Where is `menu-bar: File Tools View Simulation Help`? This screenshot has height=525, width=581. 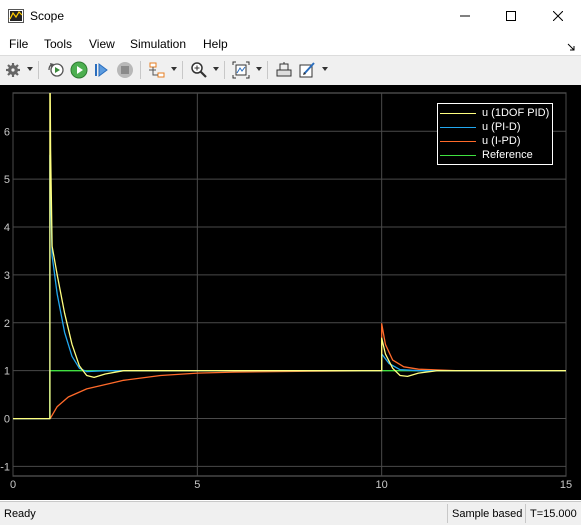 menu-bar: File Tools View Simulation Help is located at coordinates (290, 43).